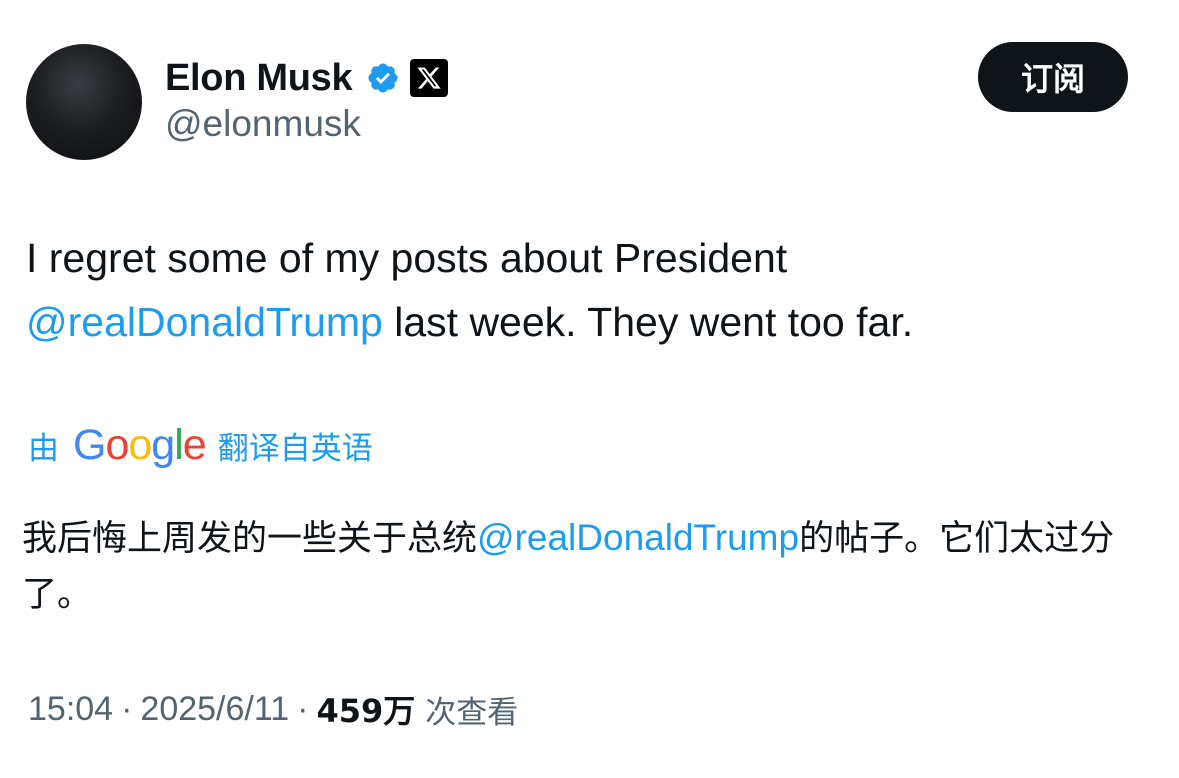 The width and height of the screenshot is (1179, 778). I want to click on translated-by-label: 由, so click(43, 448).